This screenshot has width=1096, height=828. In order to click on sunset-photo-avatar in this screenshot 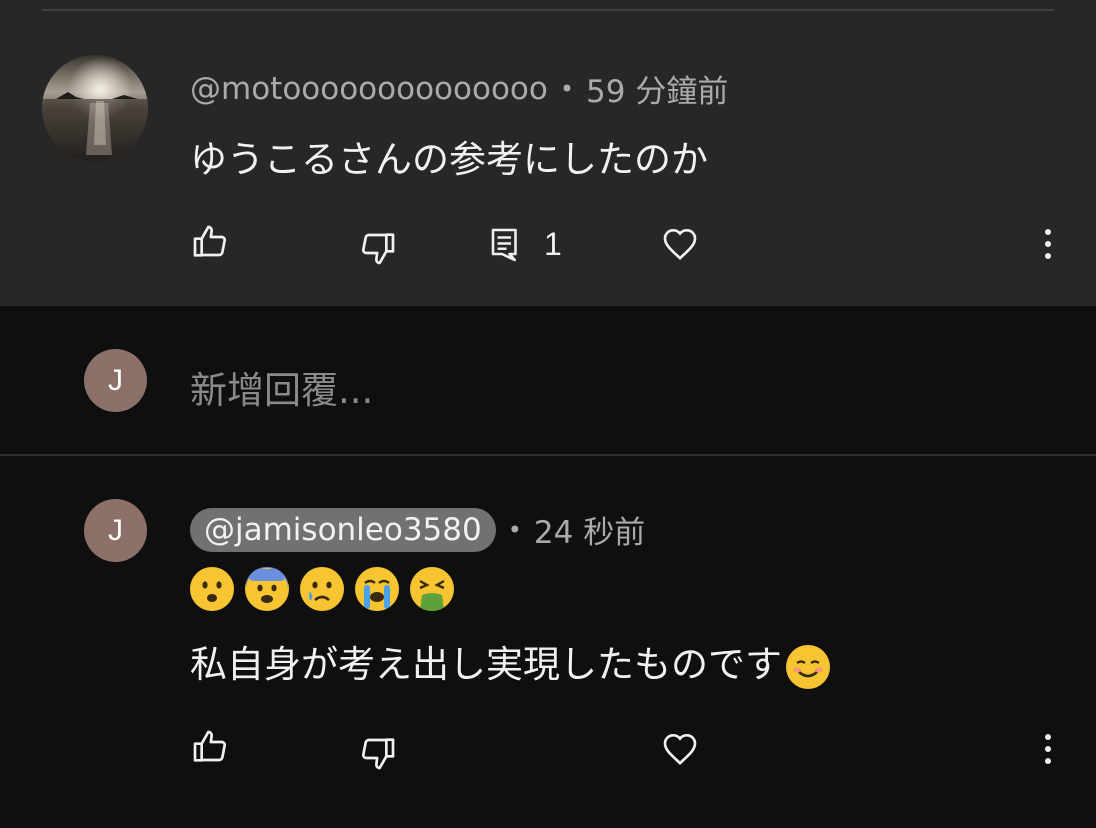, I will do `click(95, 108)`.